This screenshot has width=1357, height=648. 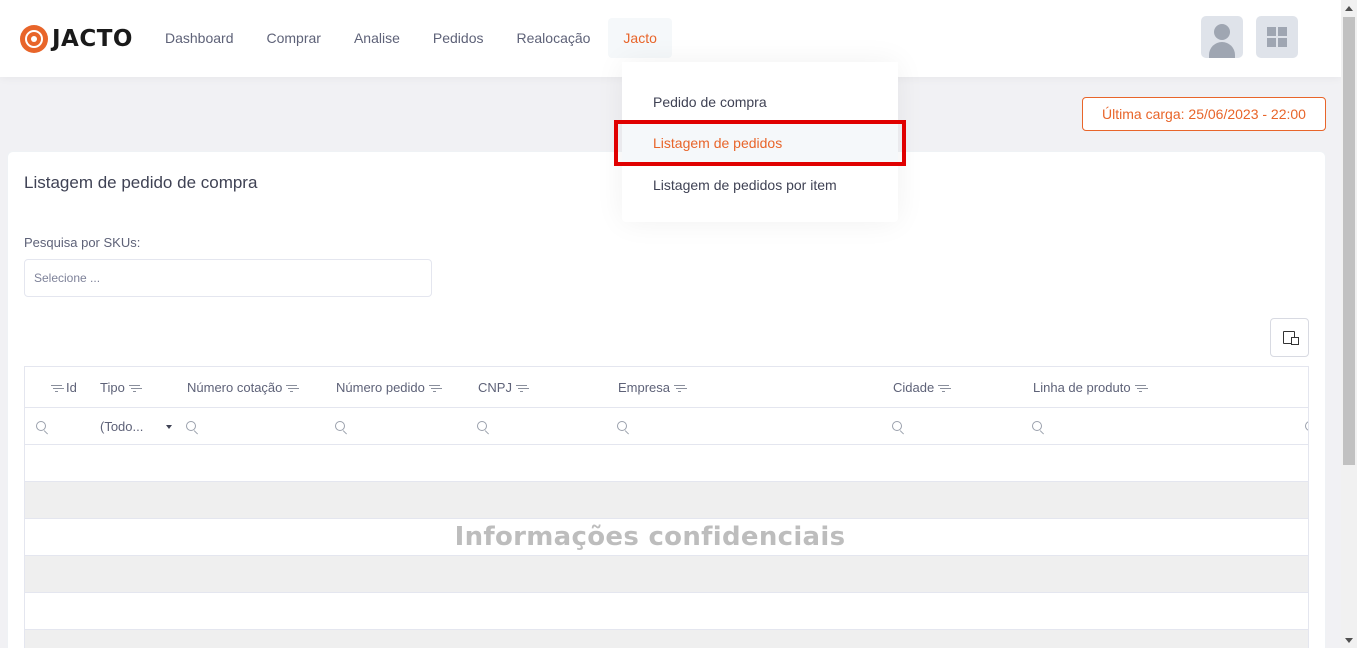 What do you see at coordinates (34, 39) in the screenshot?
I see `jacto-logo-icon` at bounding box center [34, 39].